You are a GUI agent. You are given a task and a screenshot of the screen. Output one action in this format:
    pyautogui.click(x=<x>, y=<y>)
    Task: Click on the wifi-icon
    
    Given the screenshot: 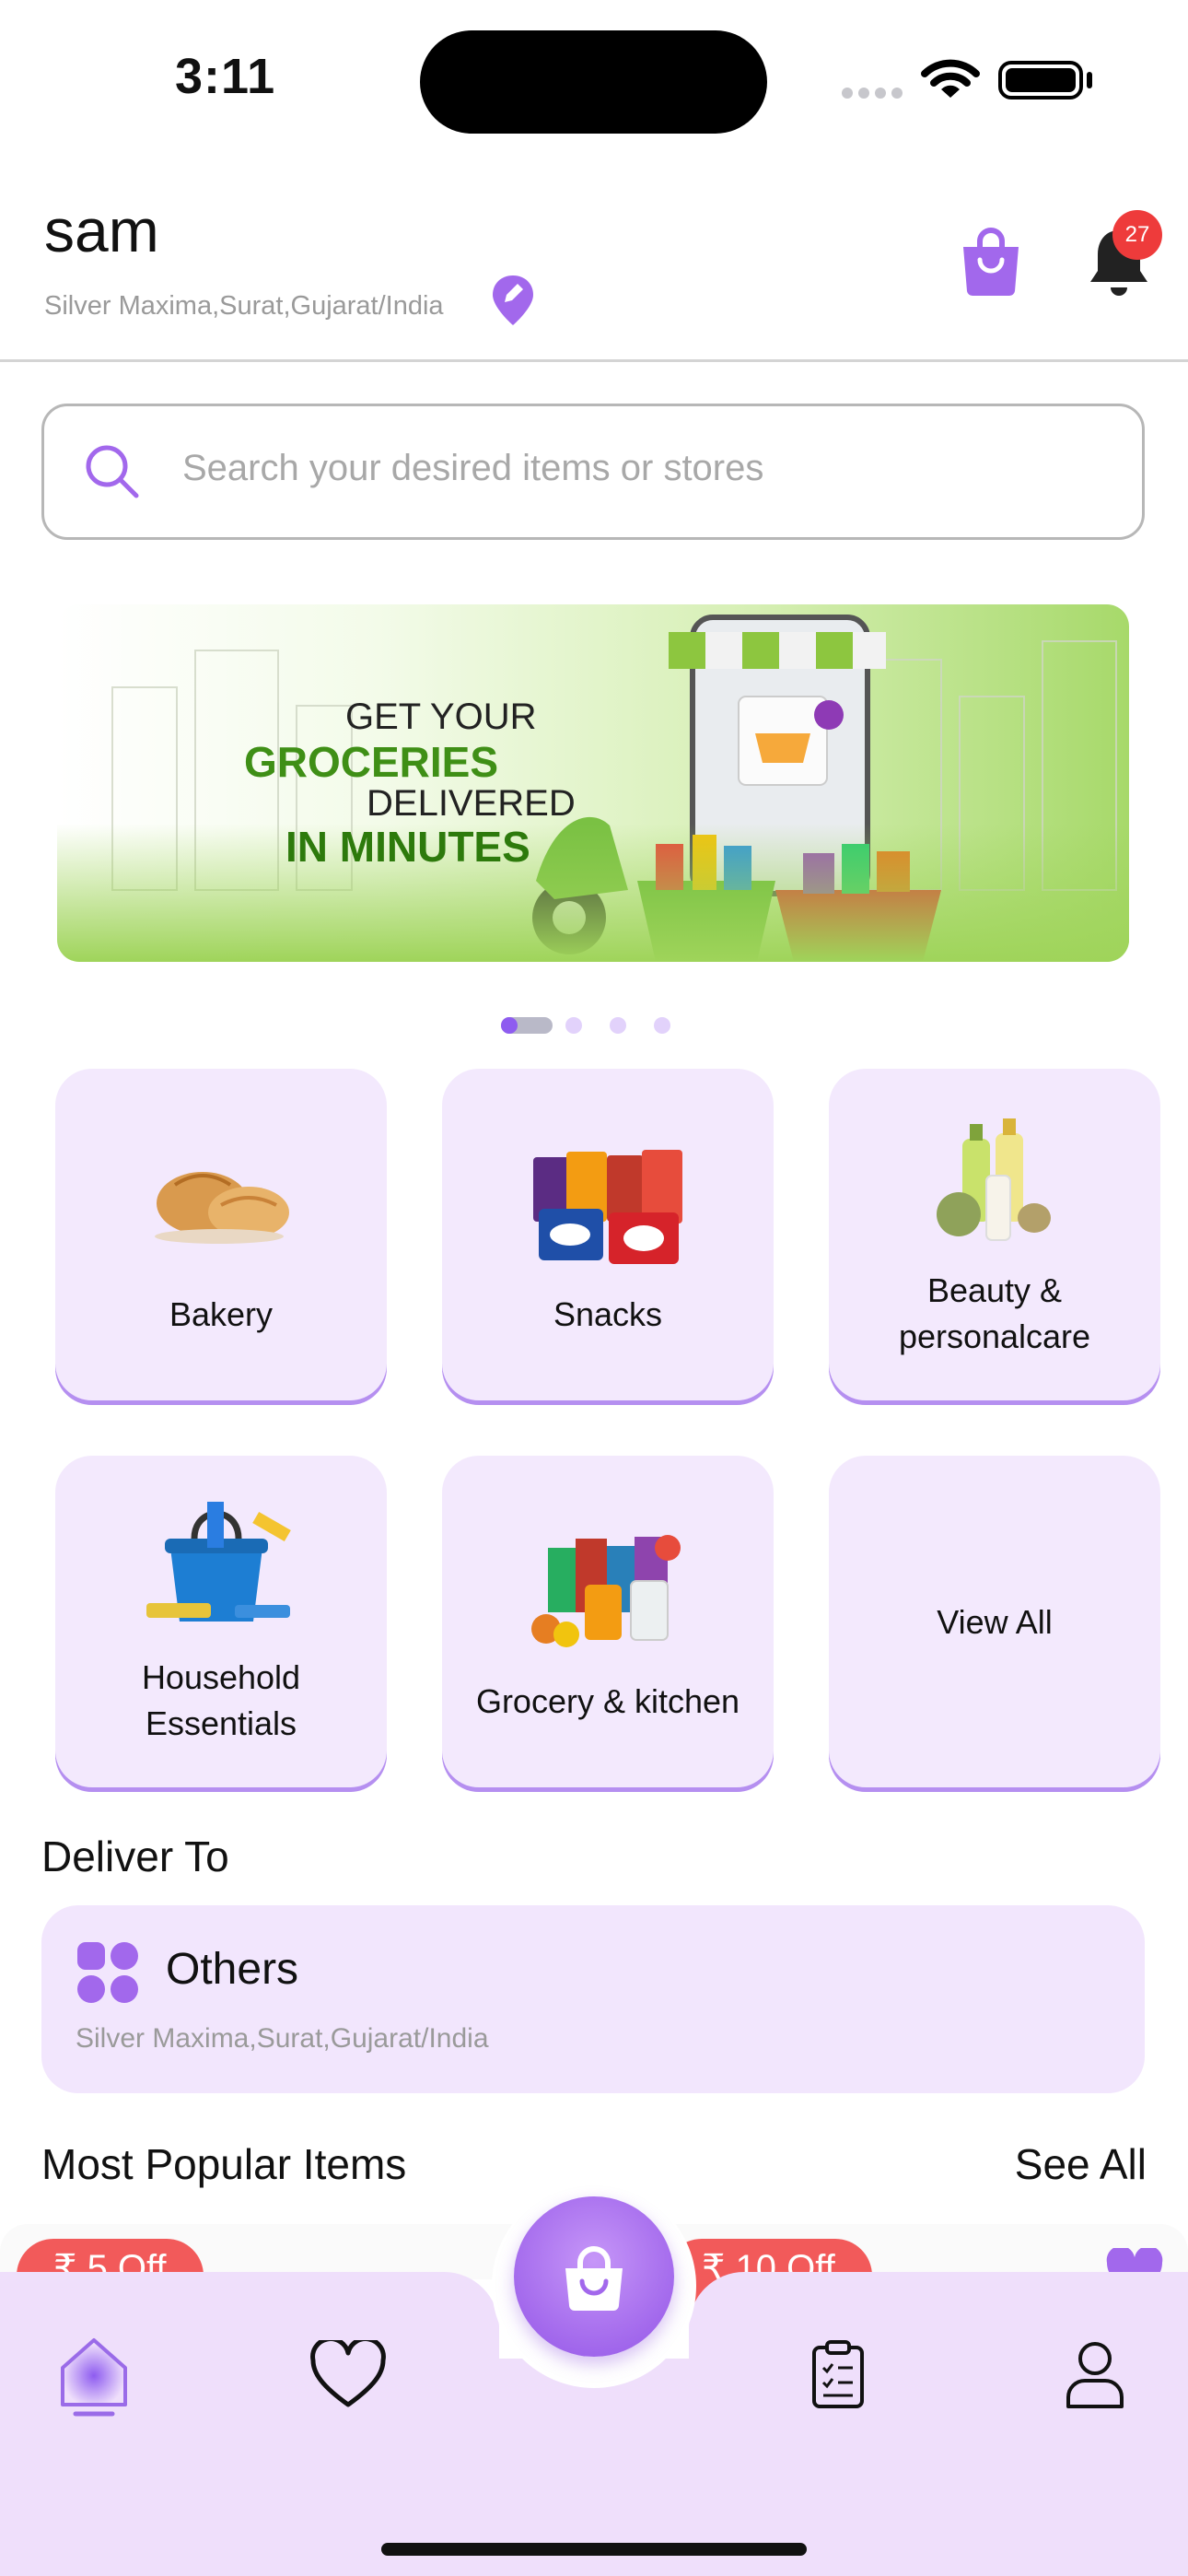 What is the action you would take?
    pyautogui.click(x=951, y=81)
    